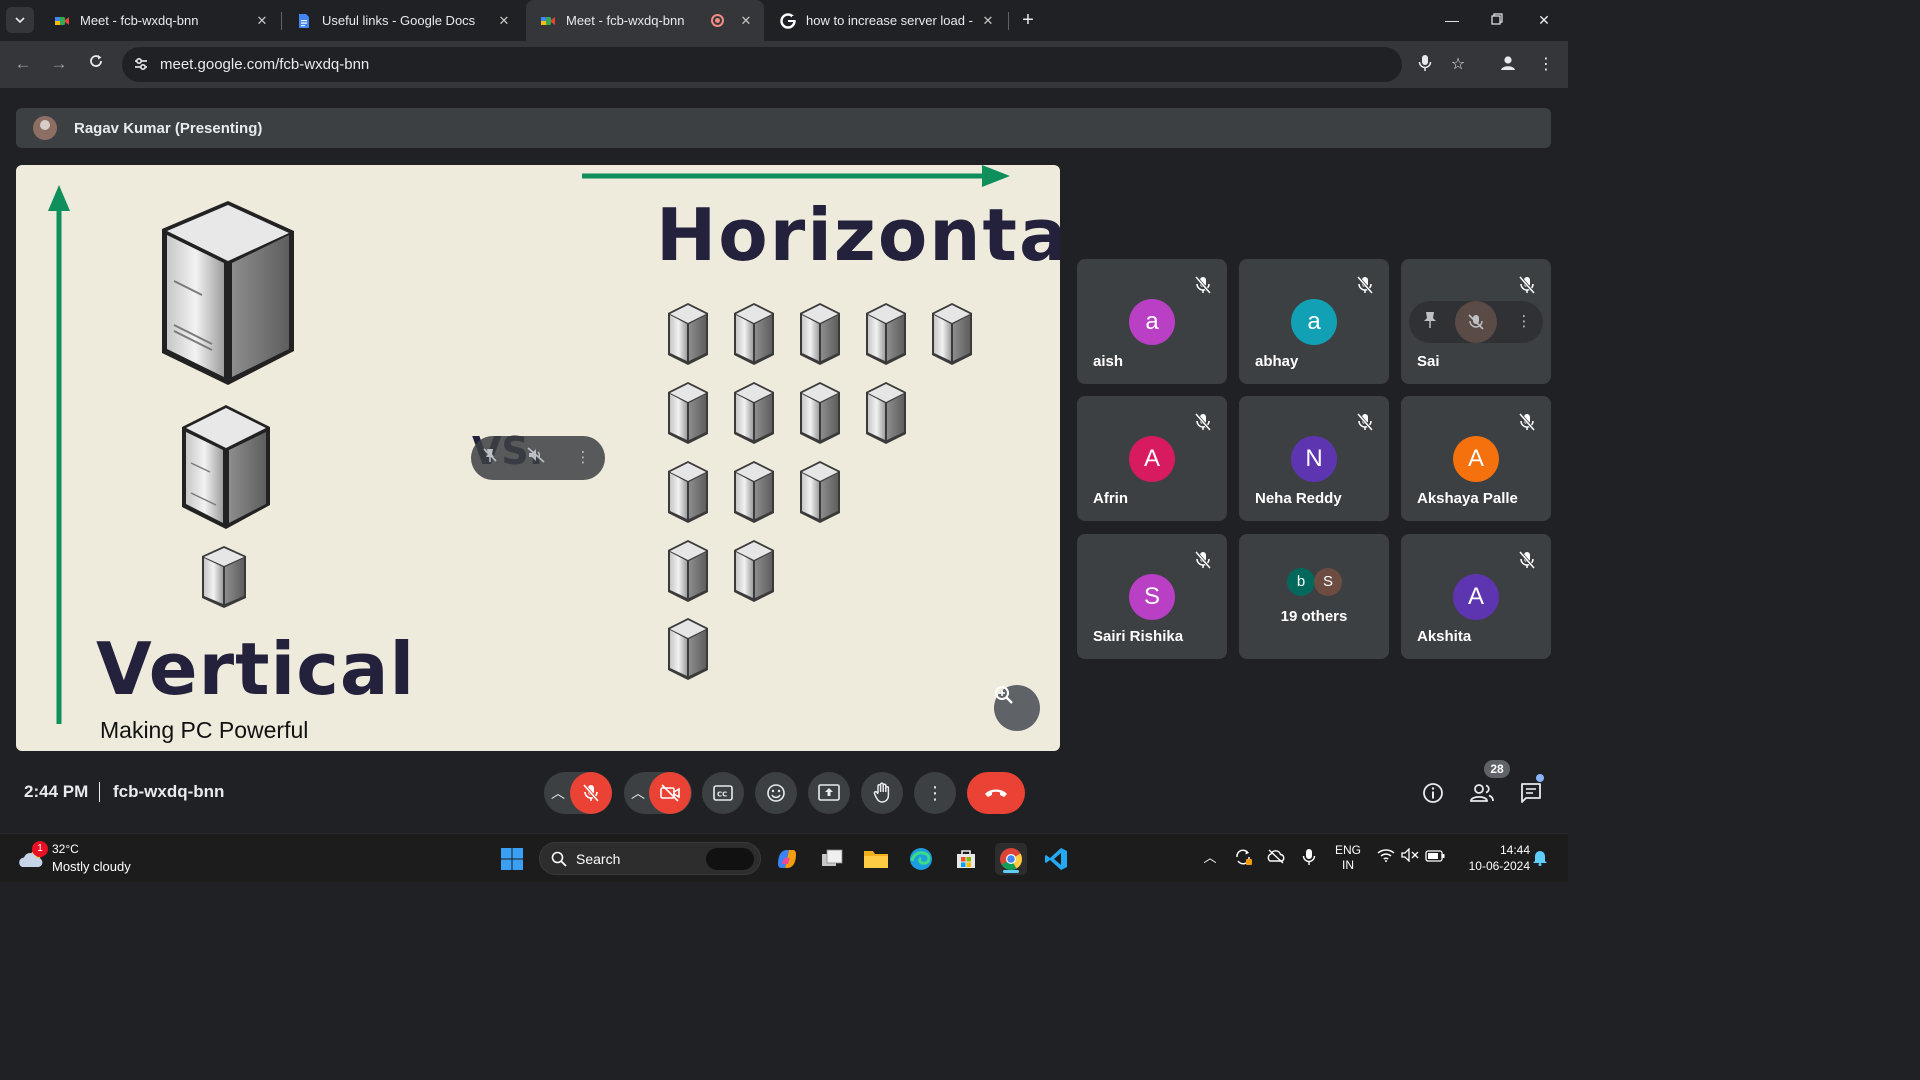 The height and width of the screenshot is (1080, 1920). I want to click on microsoft-store-app, so click(966, 859).